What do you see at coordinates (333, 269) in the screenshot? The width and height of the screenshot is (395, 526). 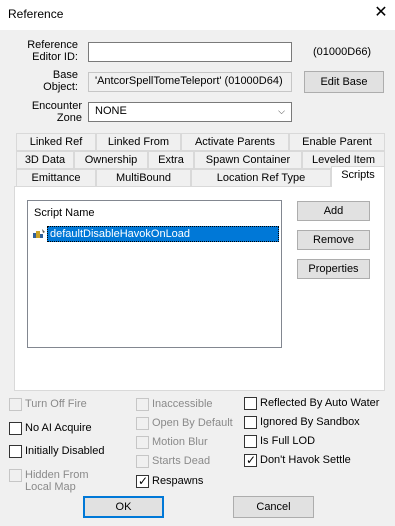 I see `properties-button: Properties` at bounding box center [333, 269].